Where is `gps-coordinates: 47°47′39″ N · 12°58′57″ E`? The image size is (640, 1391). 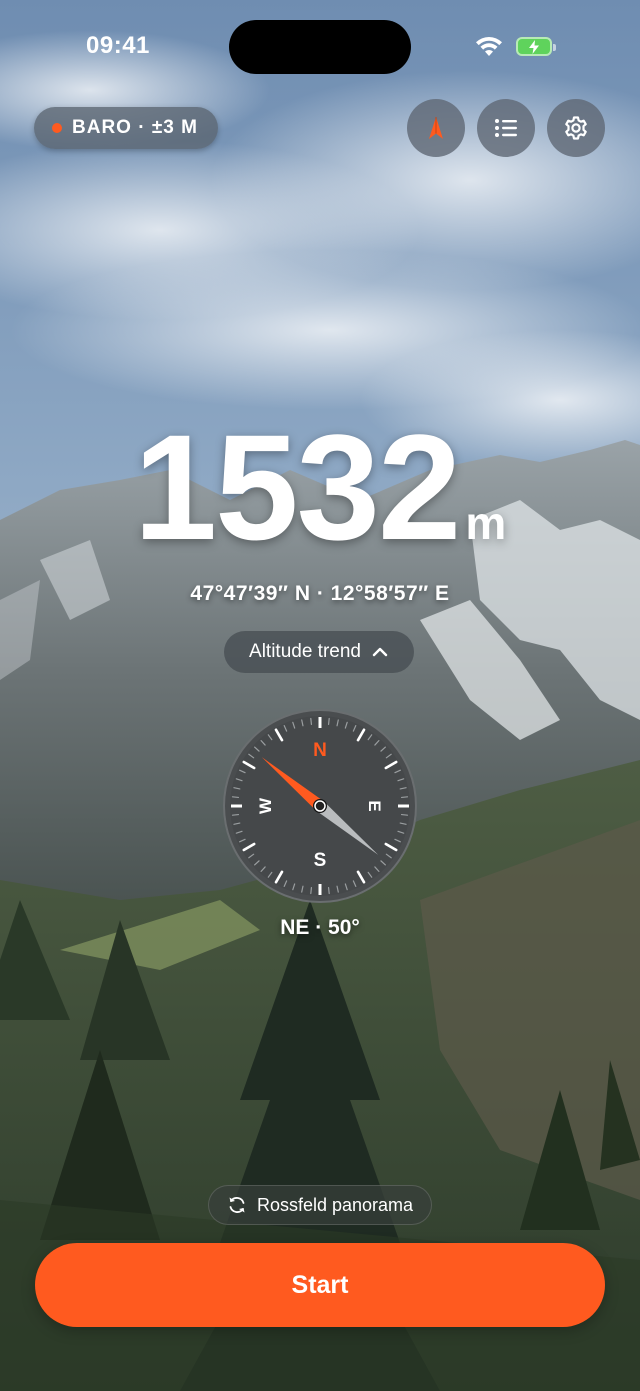 gps-coordinates: 47°47′39″ N · 12°58′57″ E is located at coordinates (320, 593).